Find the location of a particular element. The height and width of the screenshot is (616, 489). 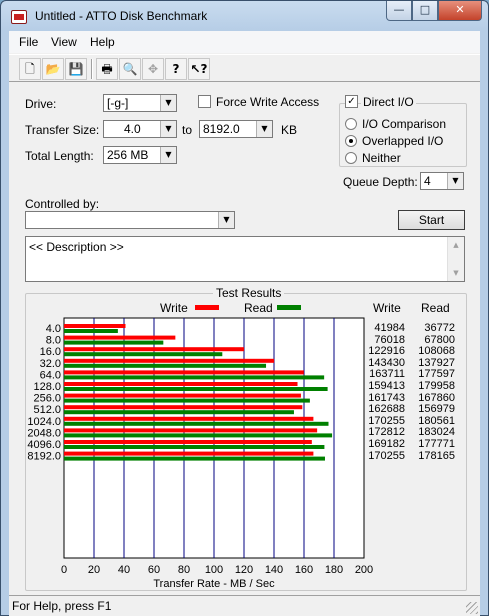

y-tick-label: 512.0 is located at coordinates (47, 410).